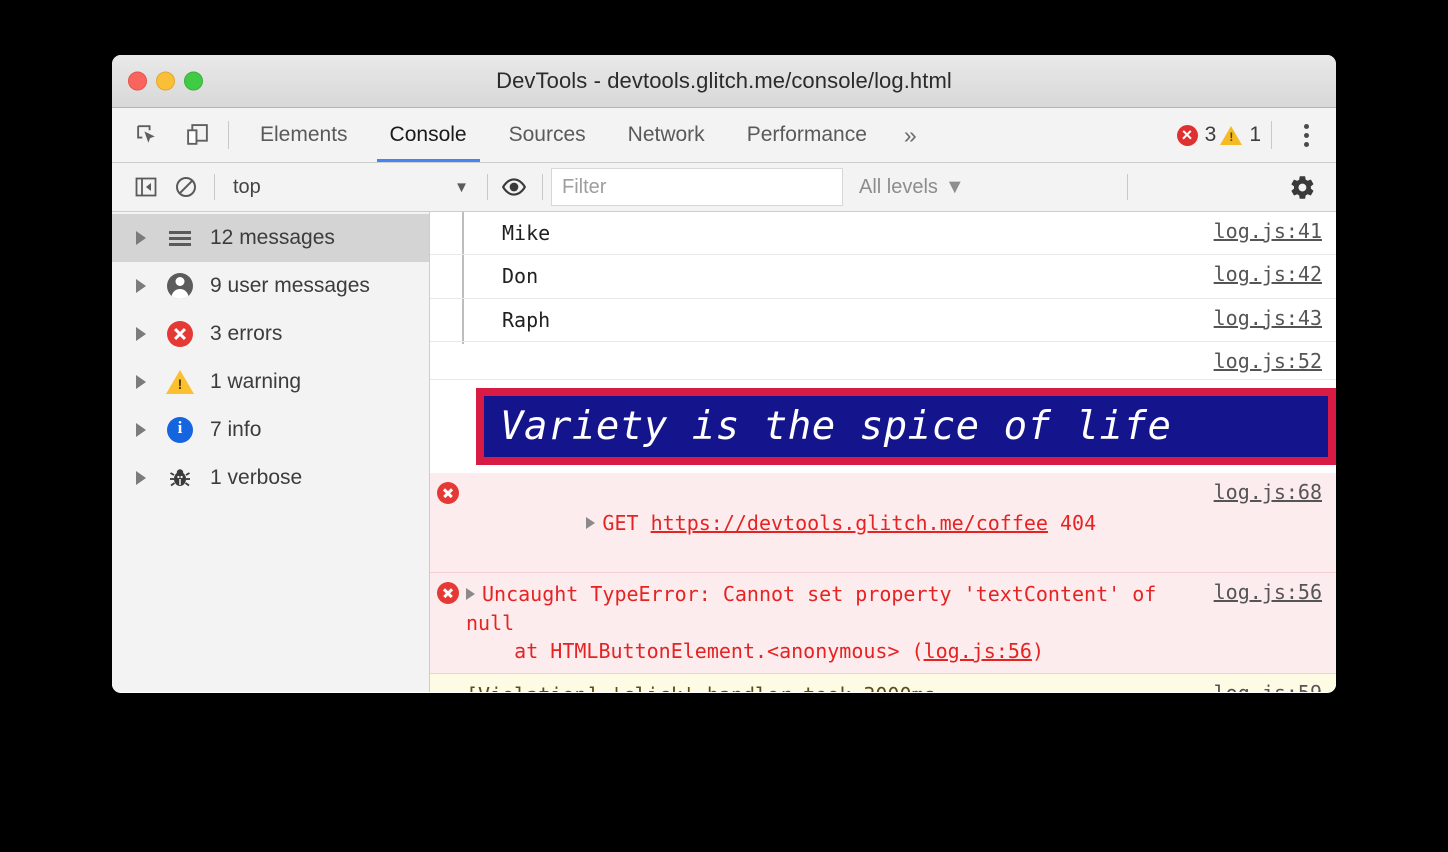 Image resolution: width=1448 pixels, height=852 pixels. What do you see at coordinates (526, 319) in the screenshot?
I see `console-message-text: Raph` at bounding box center [526, 319].